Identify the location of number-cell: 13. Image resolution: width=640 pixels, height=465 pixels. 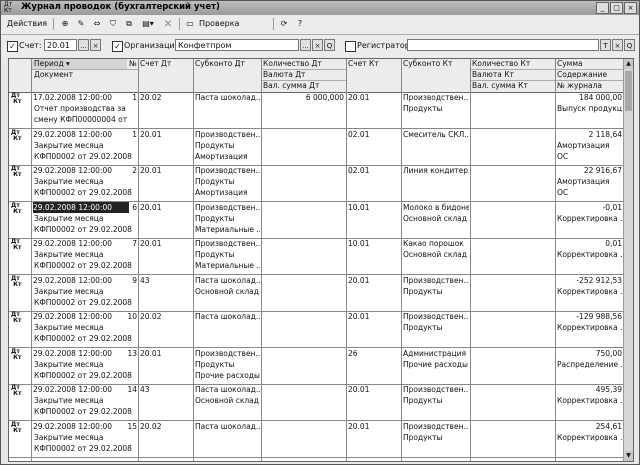
(132, 353).